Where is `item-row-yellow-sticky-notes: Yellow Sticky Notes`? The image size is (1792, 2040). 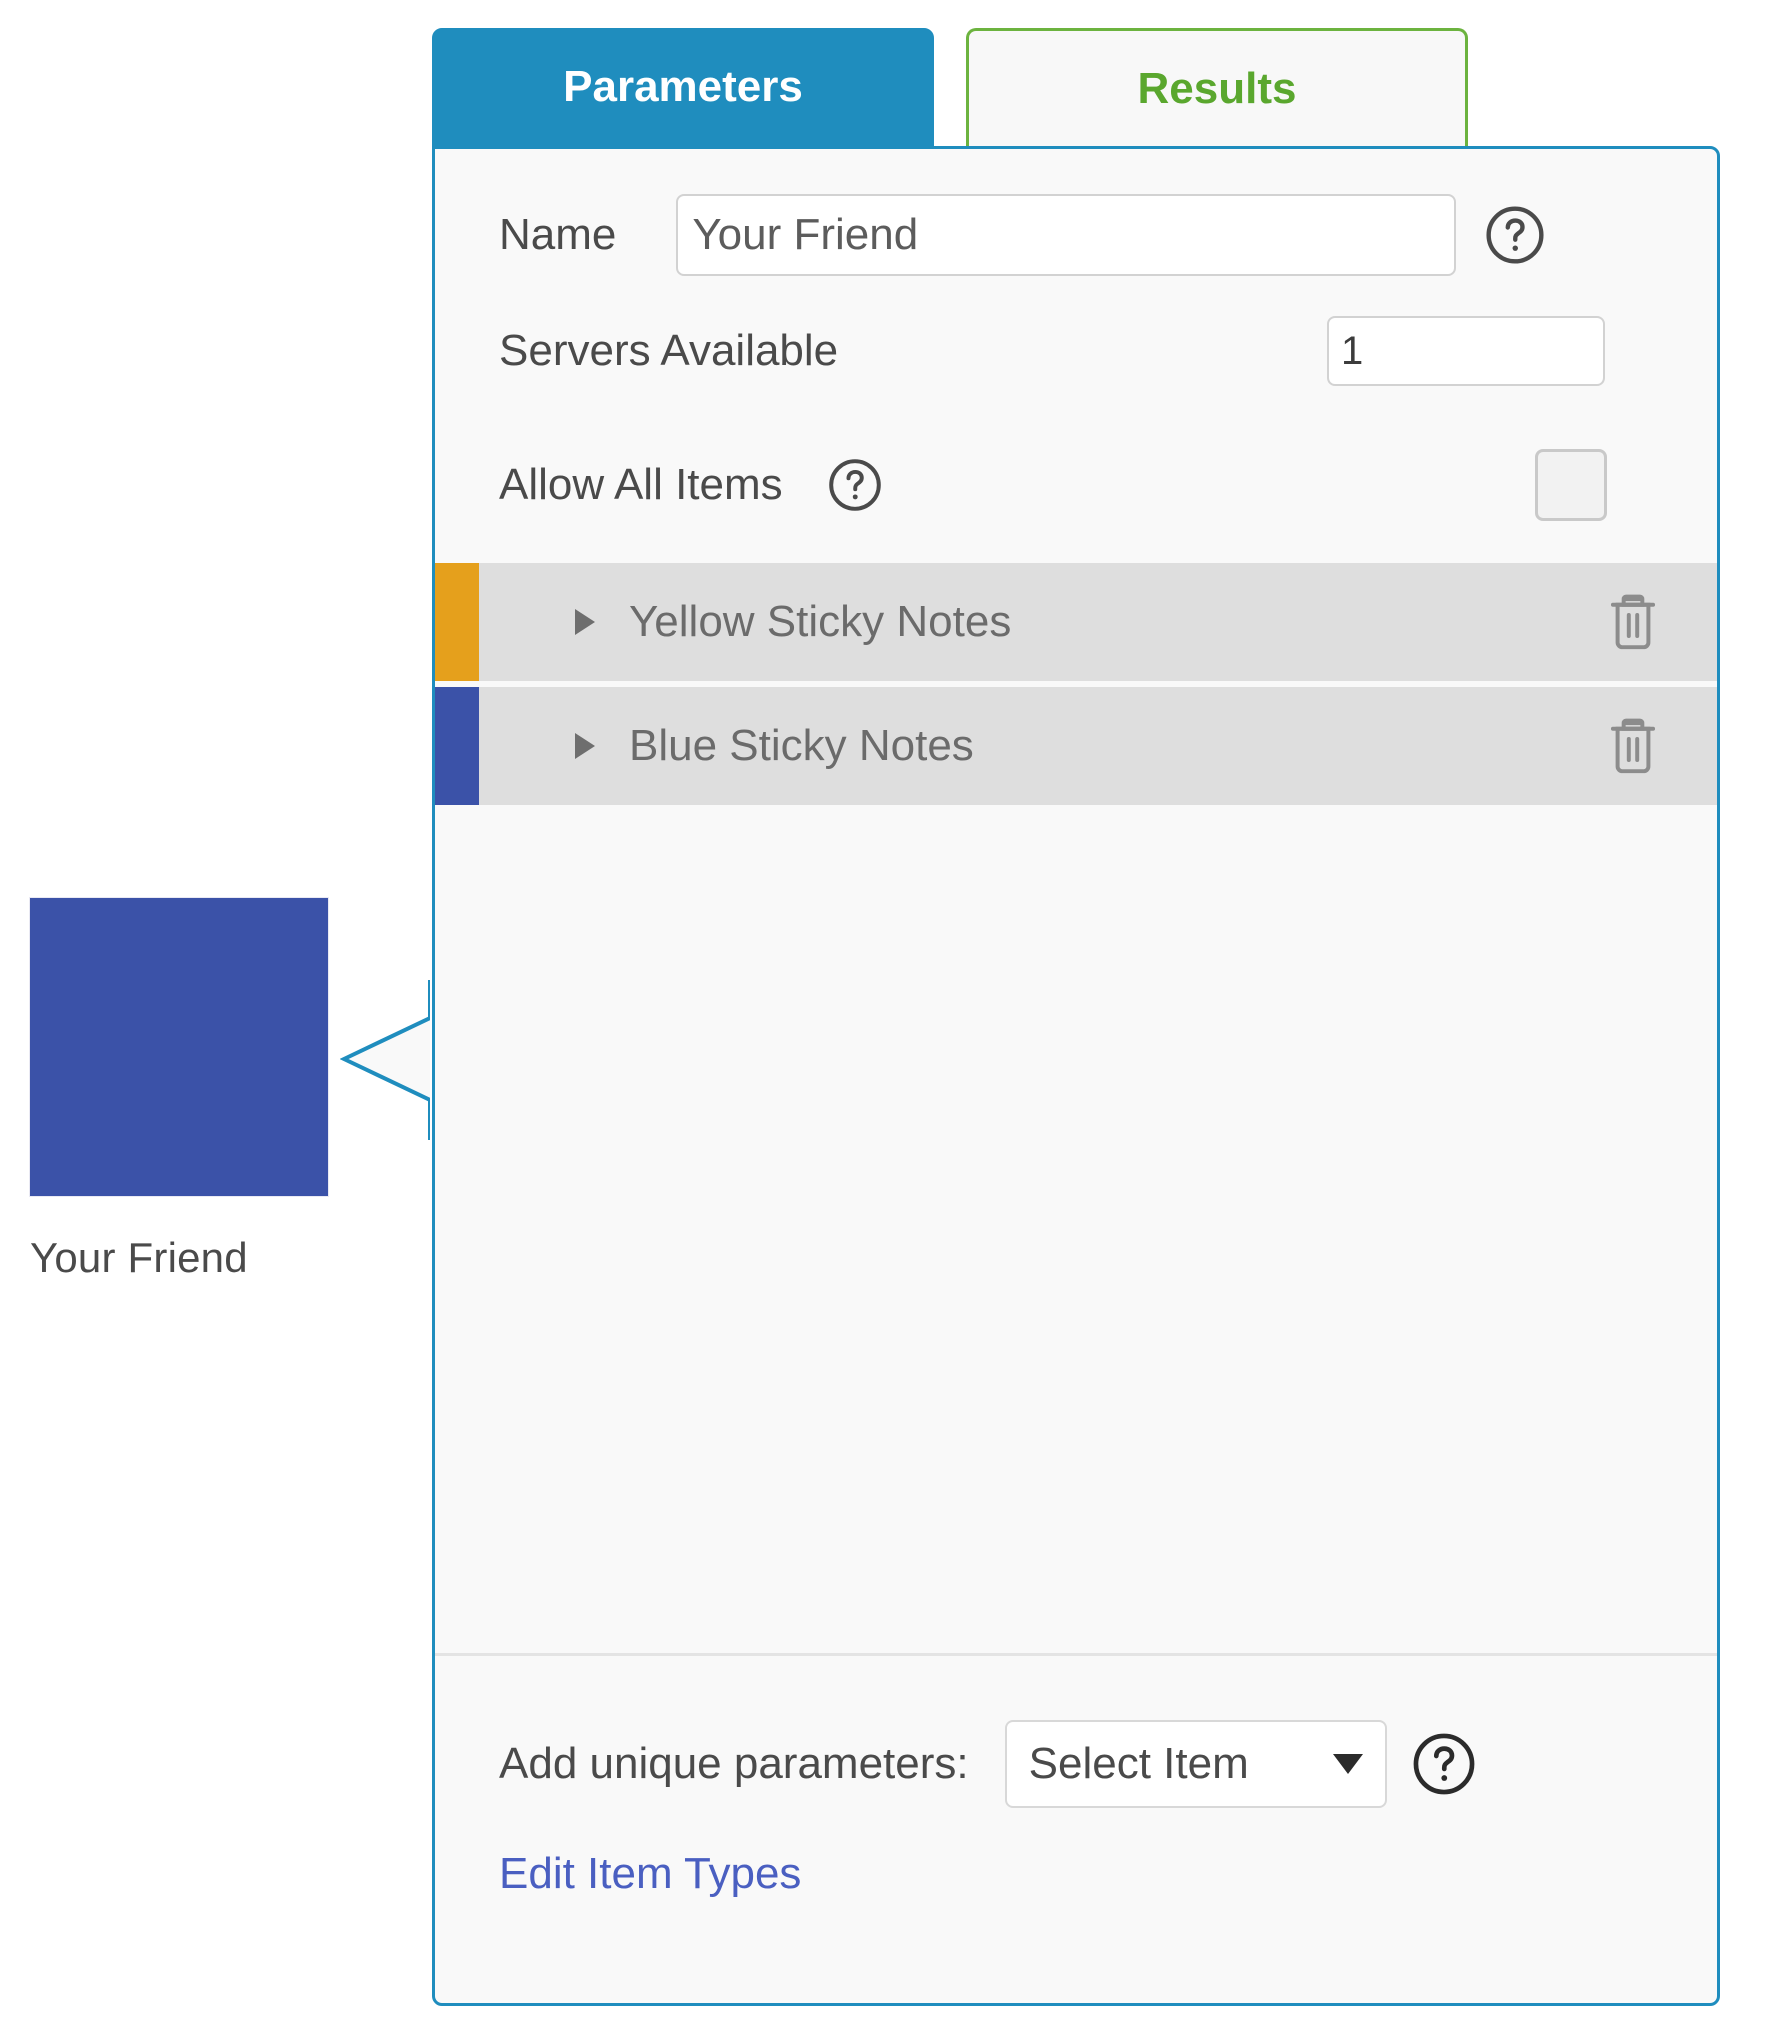
item-row-yellow-sticky-notes: Yellow Sticky Notes is located at coordinates (1076, 622).